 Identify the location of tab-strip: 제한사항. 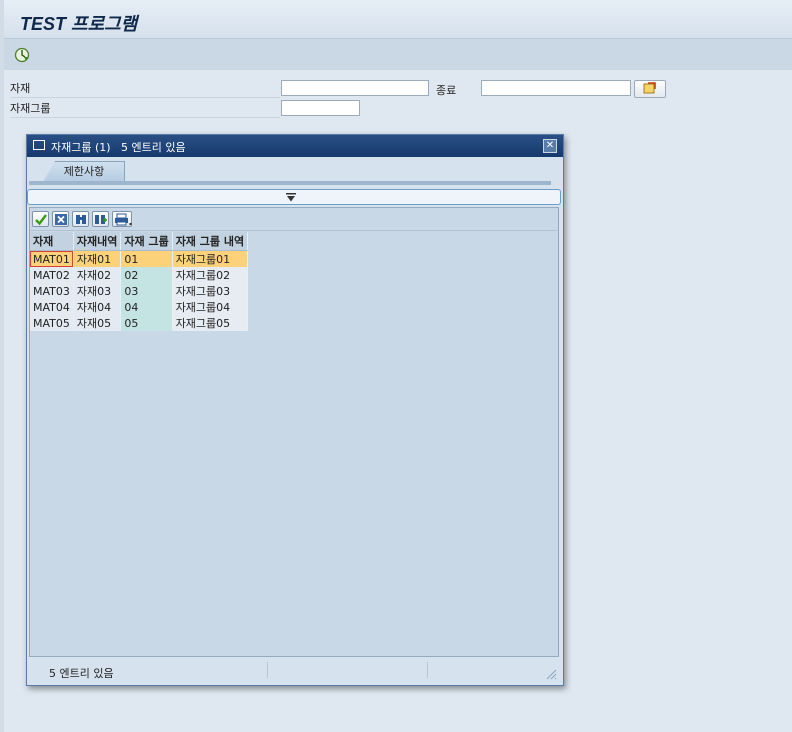
(294, 172).